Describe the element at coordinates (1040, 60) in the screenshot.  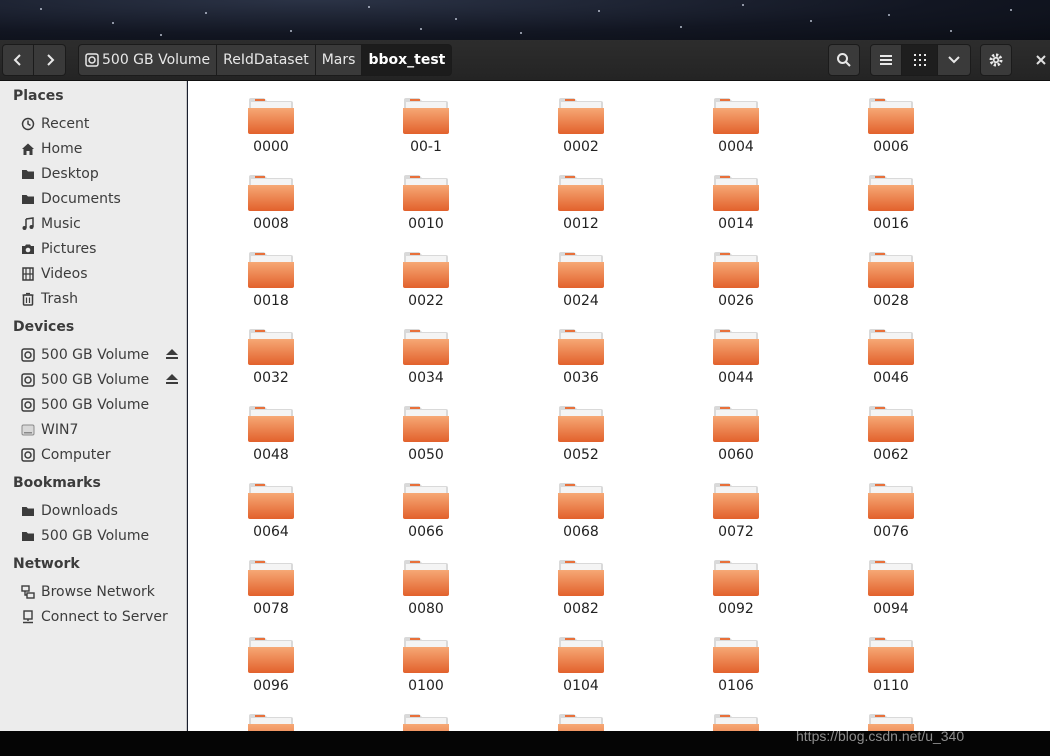
I see `close-button` at that location.